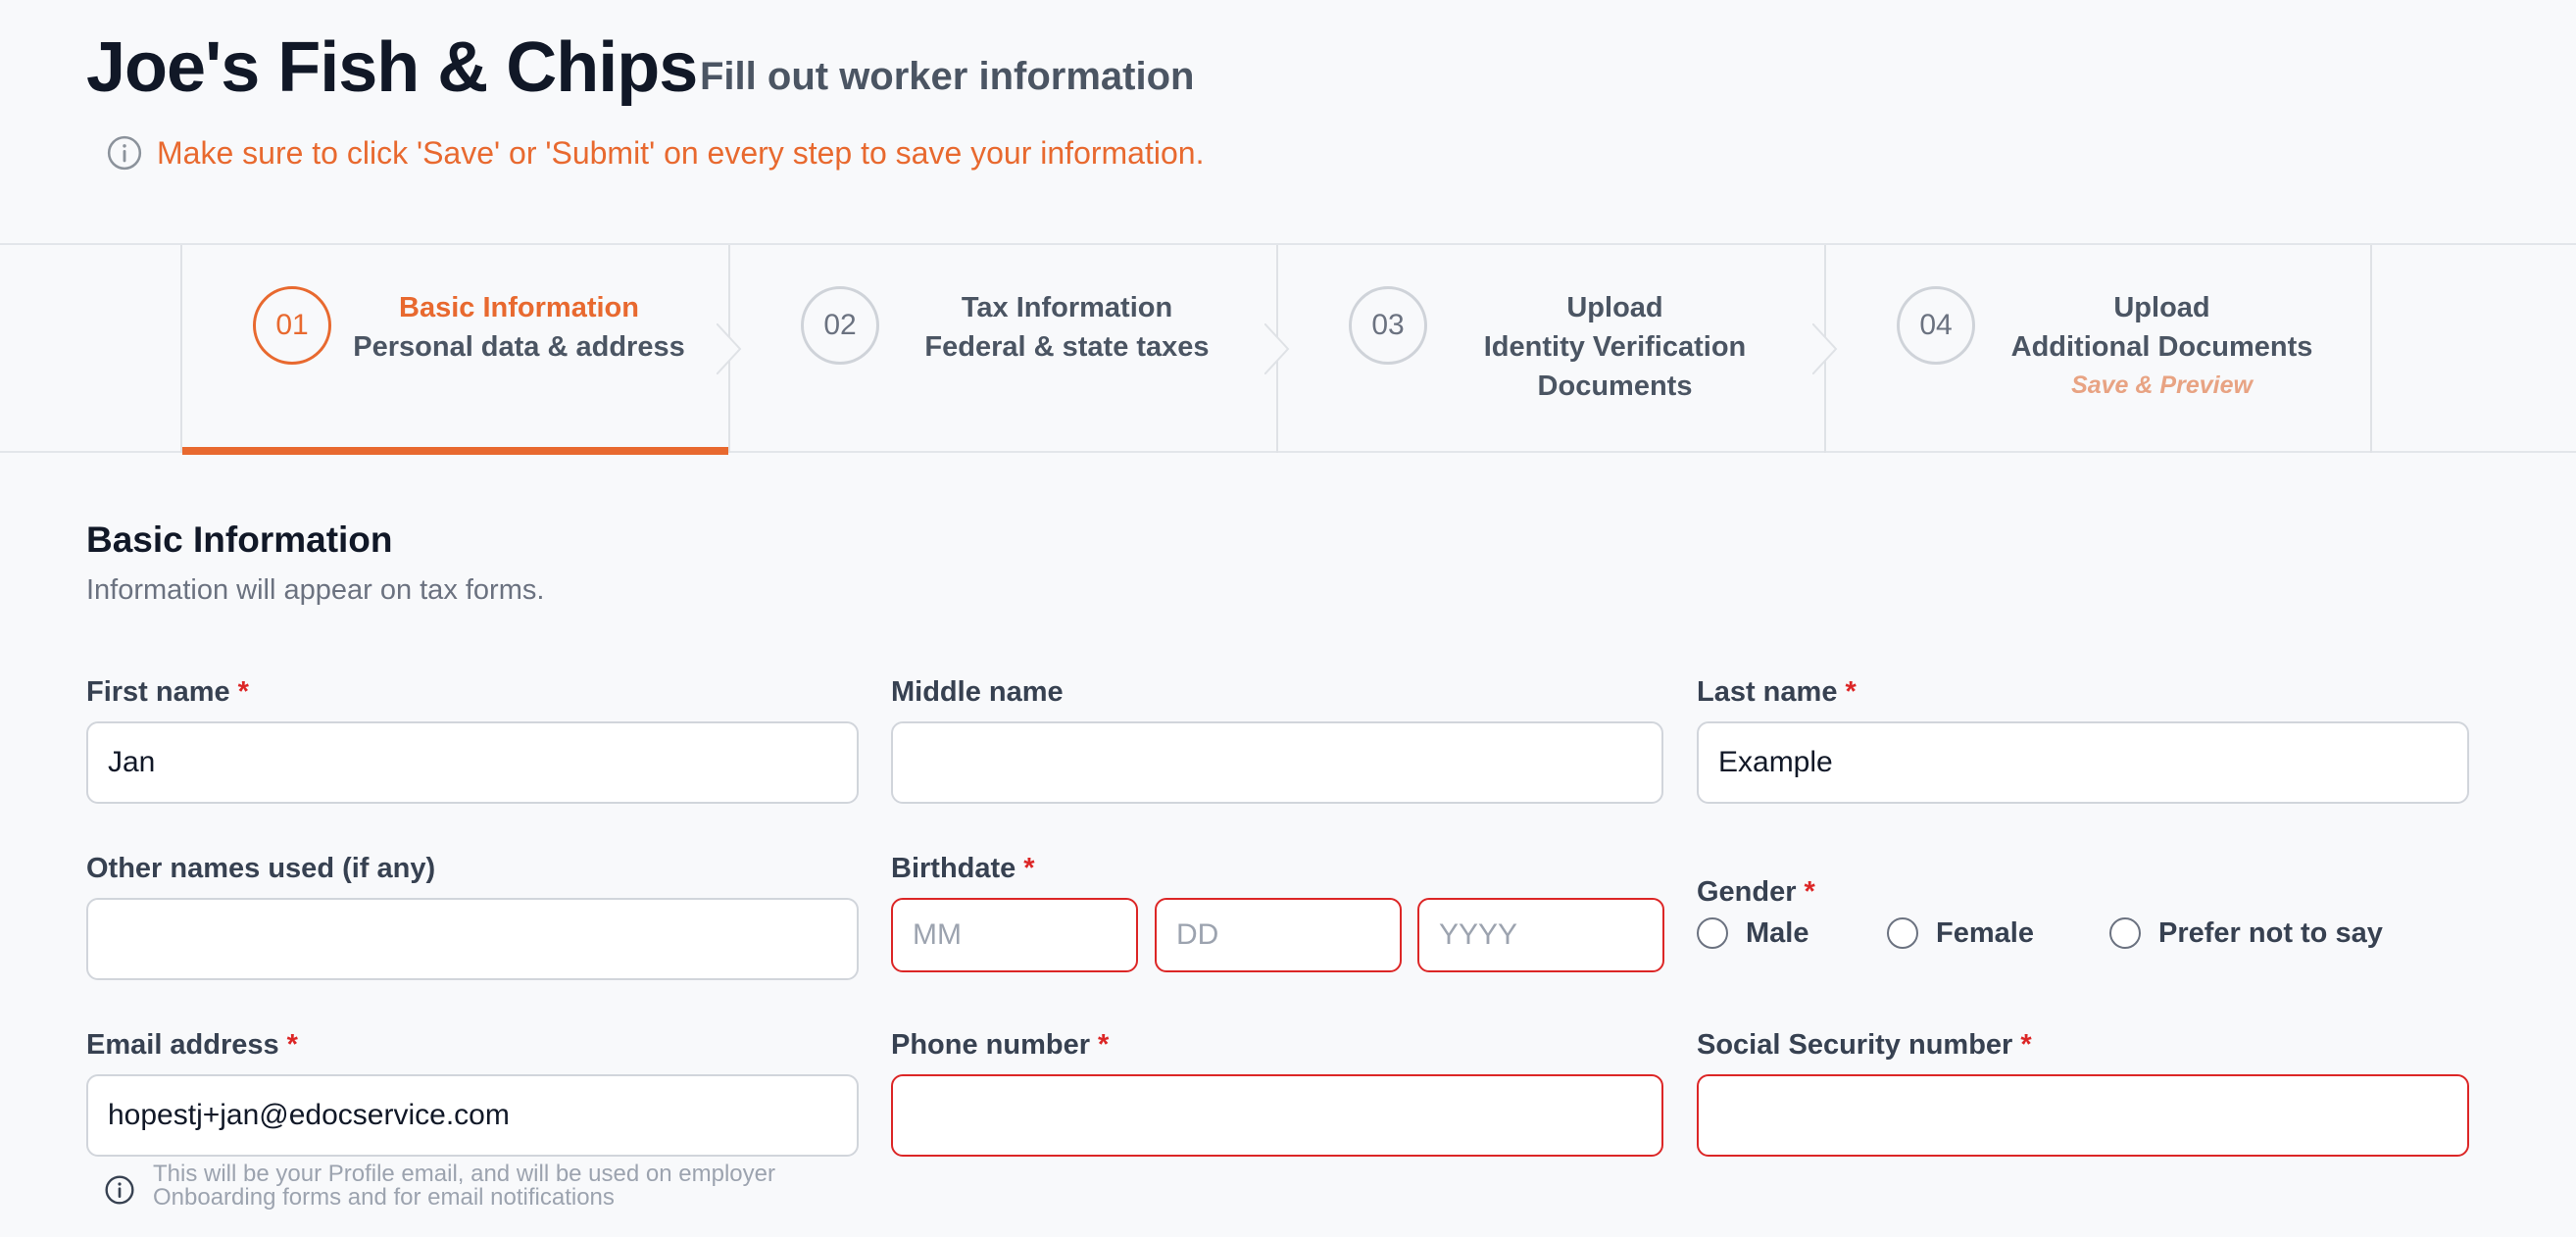  I want to click on birthdate-label: Birthdate *, so click(963, 869).